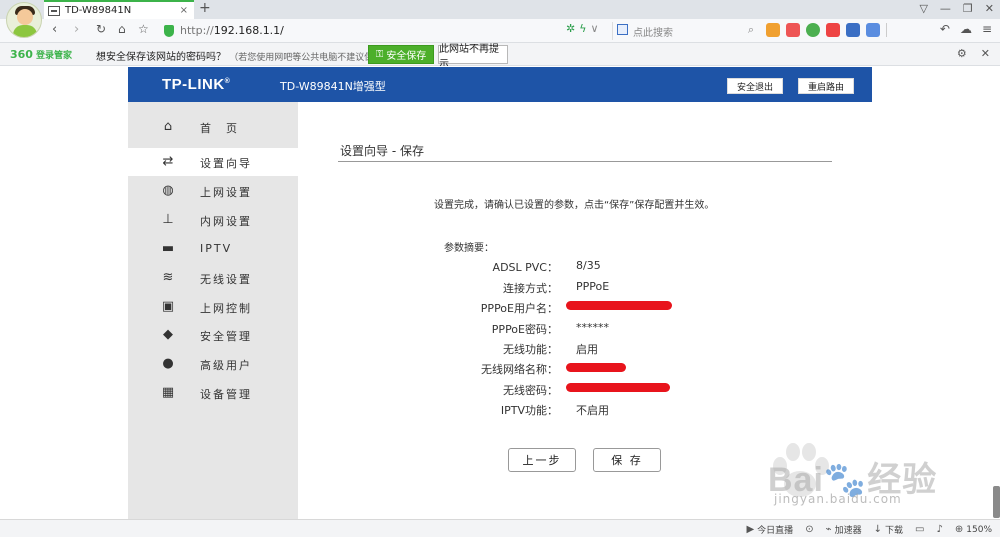 The width and height of the screenshot is (1000, 537). What do you see at coordinates (193, 84) in the screenshot?
I see `tplink-logo: TP-LINK` at bounding box center [193, 84].